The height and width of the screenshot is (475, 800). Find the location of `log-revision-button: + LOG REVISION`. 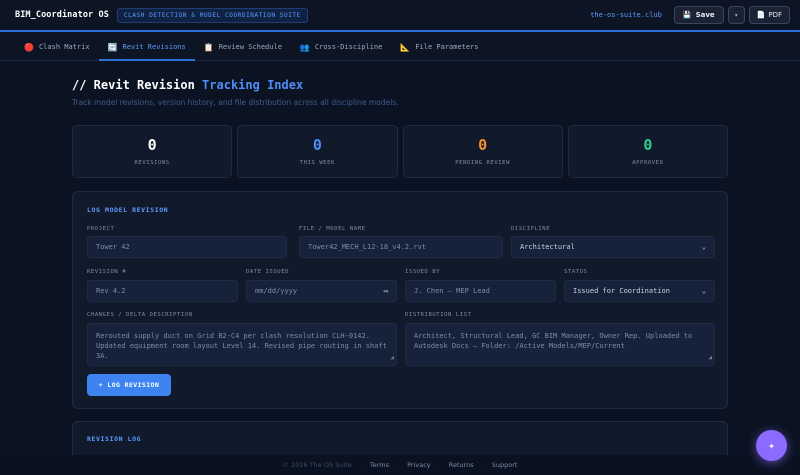

log-revision-button: + LOG REVISION is located at coordinates (129, 385).